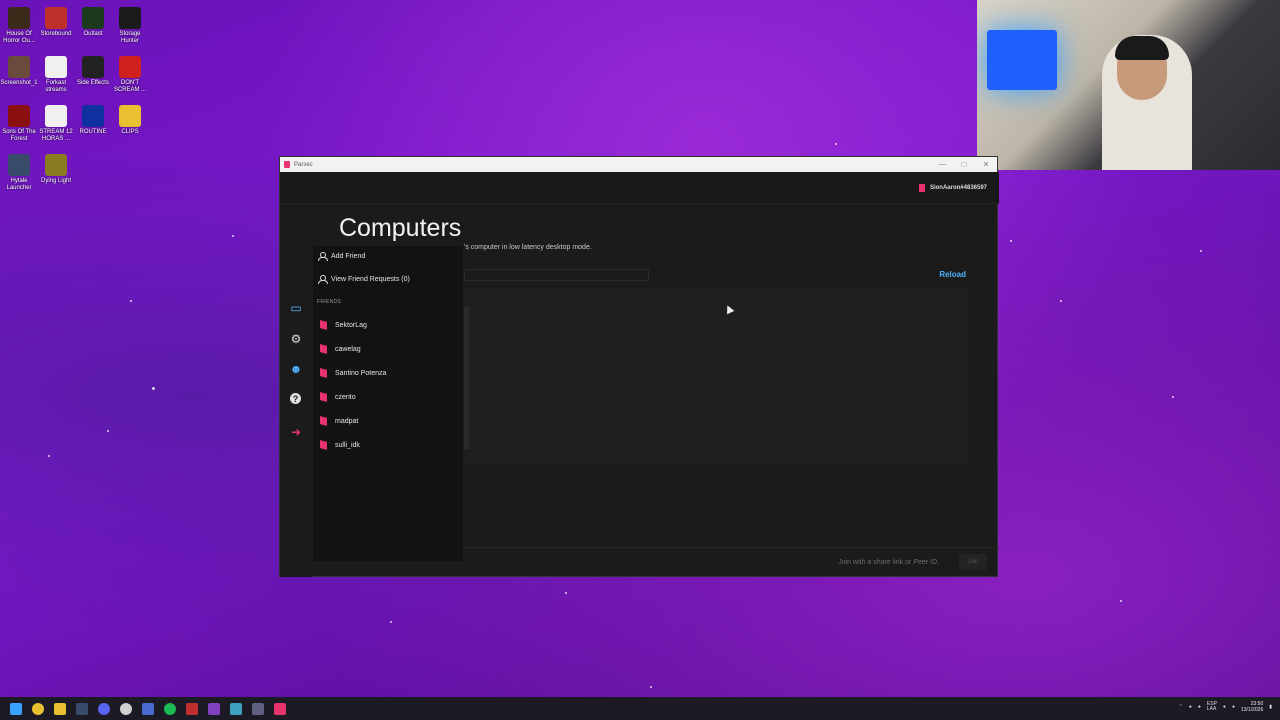 Image resolution: width=1280 pixels, height=720 pixels. What do you see at coordinates (528, 247) in the screenshot?
I see `page-subtitle: 's computer in low latency desktop mode.` at bounding box center [528, 247].